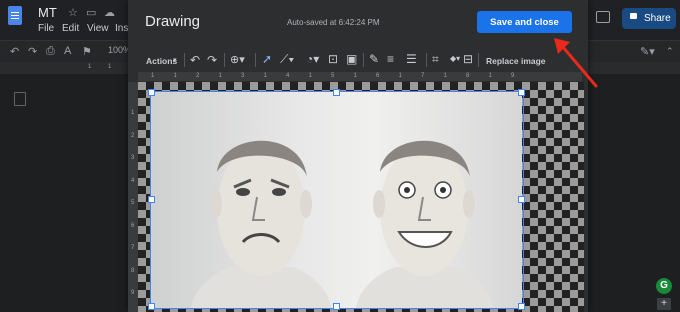 This screenshot has height=312, width=680. Describe the element at coordinates (133, 197) in the screenshot. I see `canvas-ruler-left` at that location.